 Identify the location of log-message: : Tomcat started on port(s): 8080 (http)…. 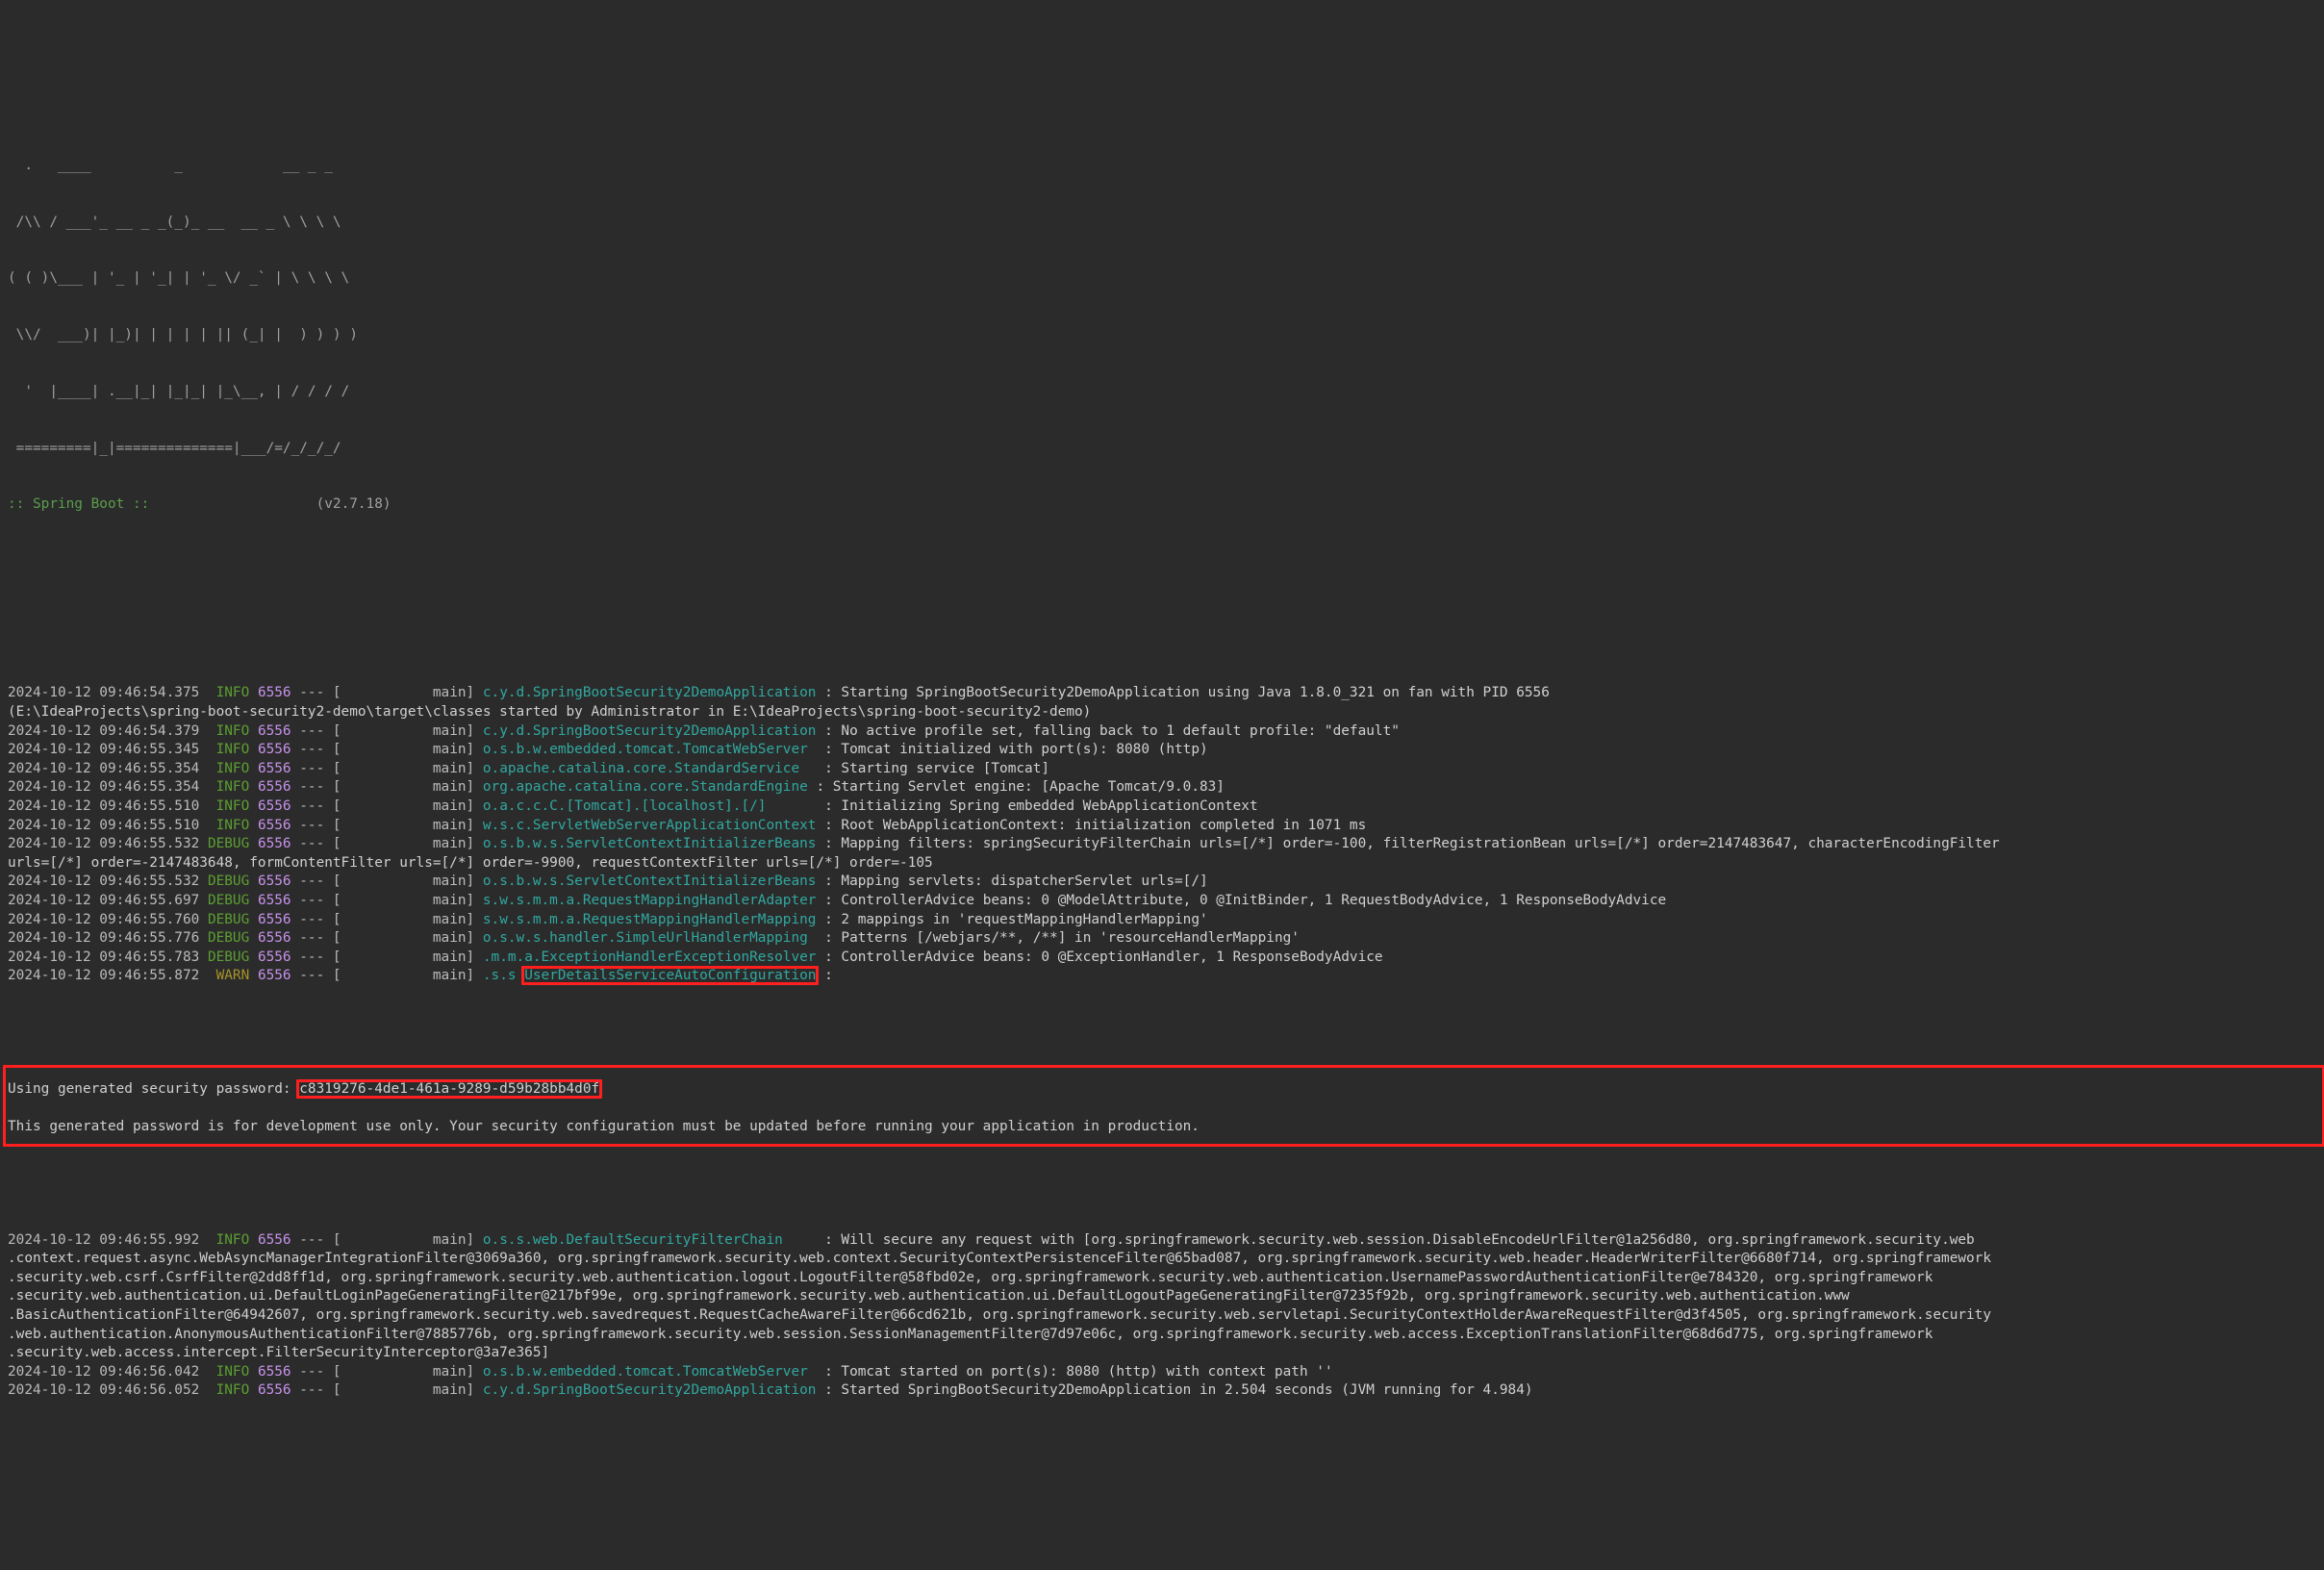
(1070, 1371).